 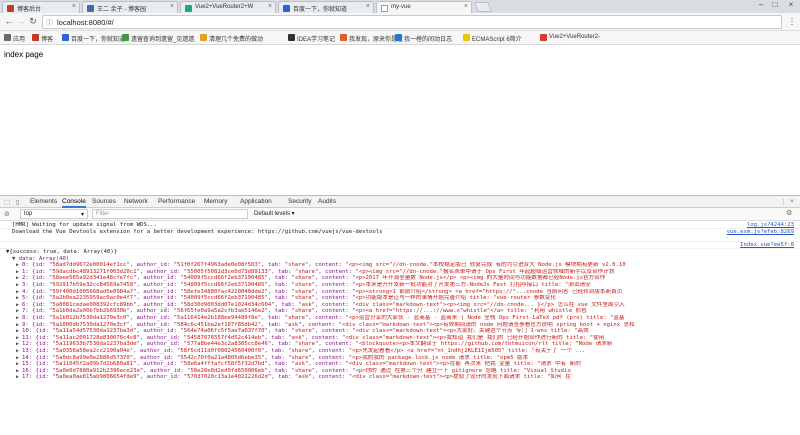 I want to click on devtools-tab-sources: Sources, so click(x=104, y=201).